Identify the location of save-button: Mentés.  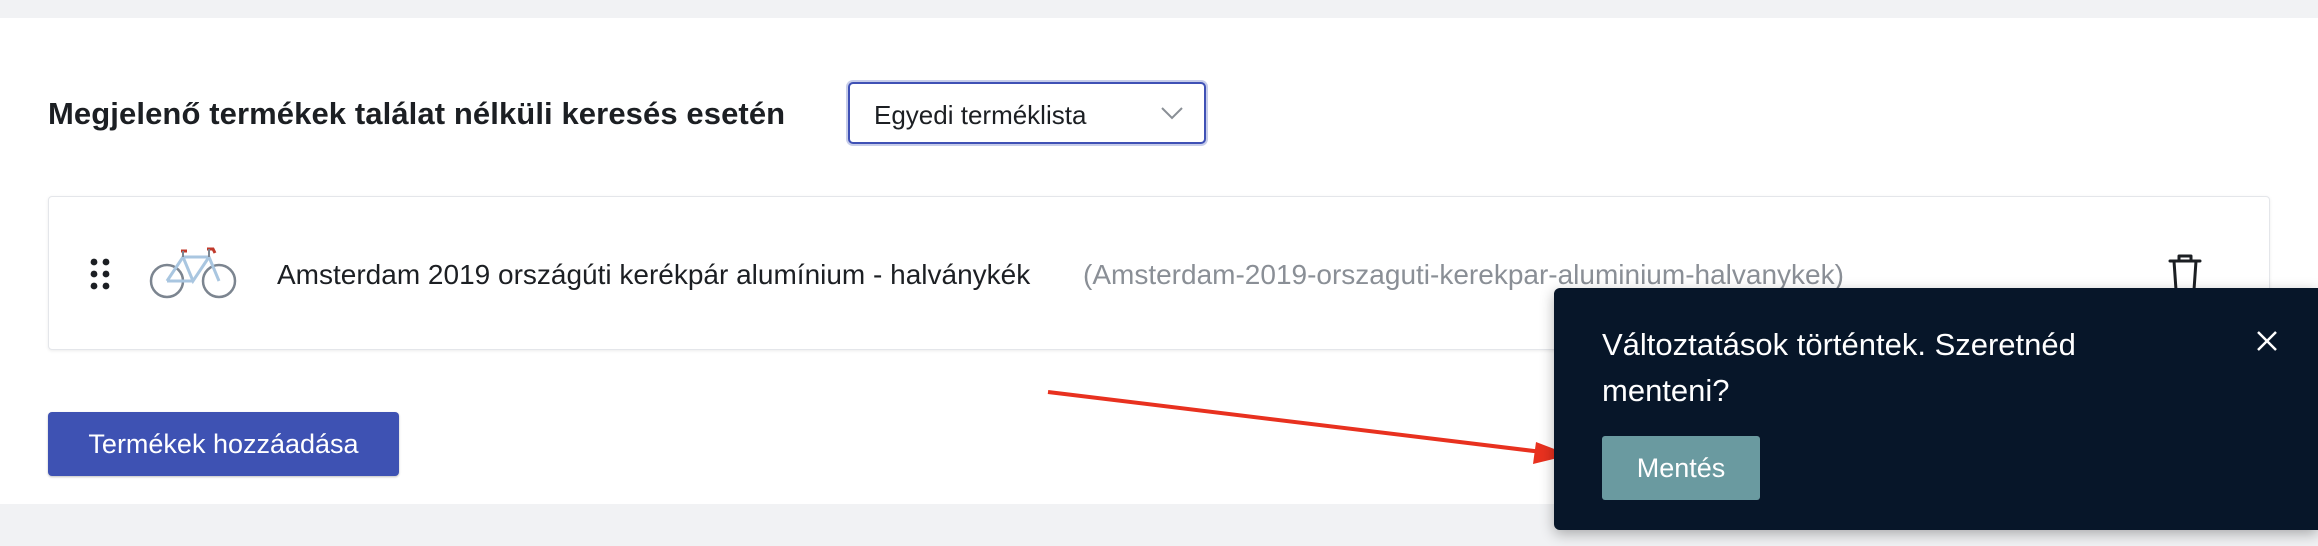
(1681, 468).